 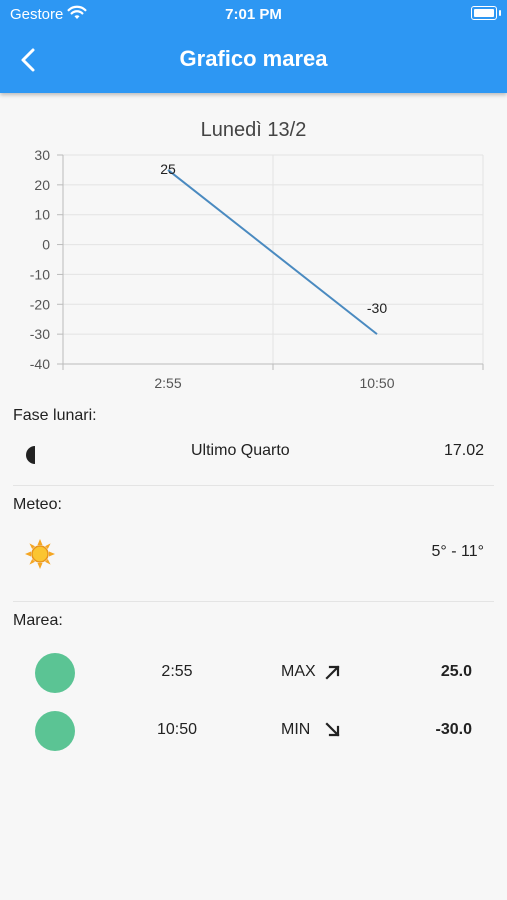 What do you see at coordinates (40, 364) in the screenshot?
I see `y-tick-label: -40` at bounding box center [40, 364].